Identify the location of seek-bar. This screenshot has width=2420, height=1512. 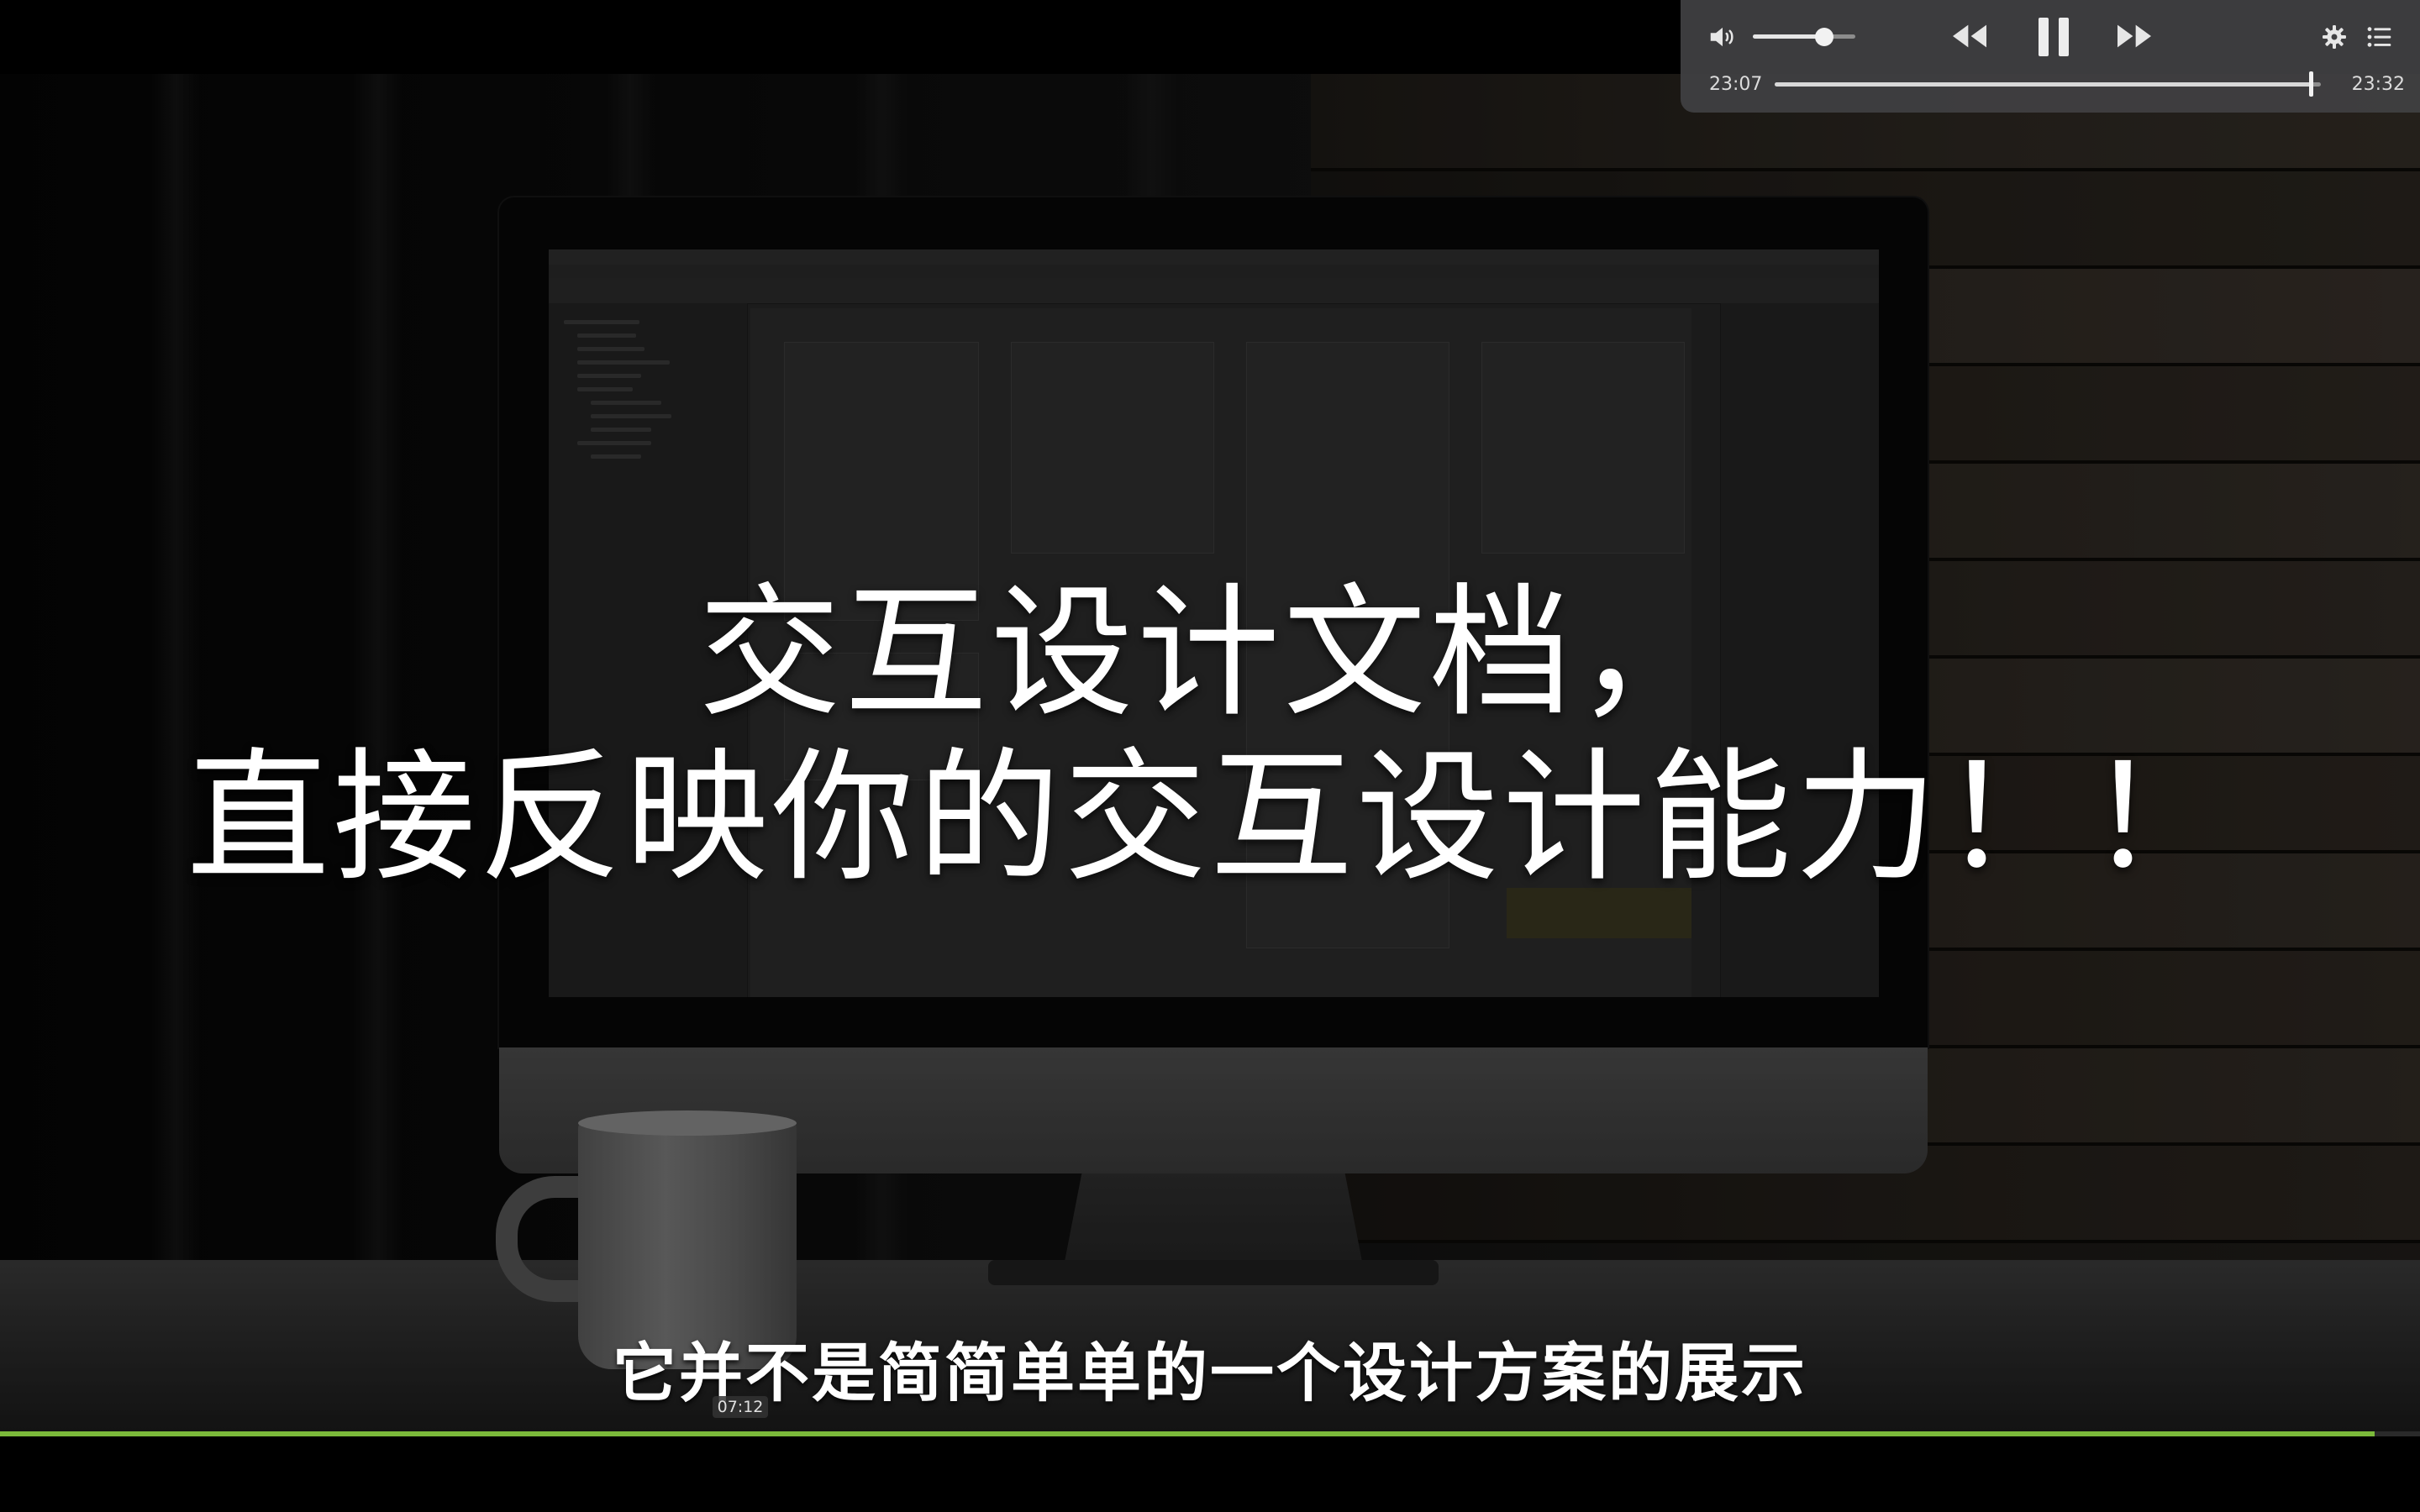
(2048, 84).